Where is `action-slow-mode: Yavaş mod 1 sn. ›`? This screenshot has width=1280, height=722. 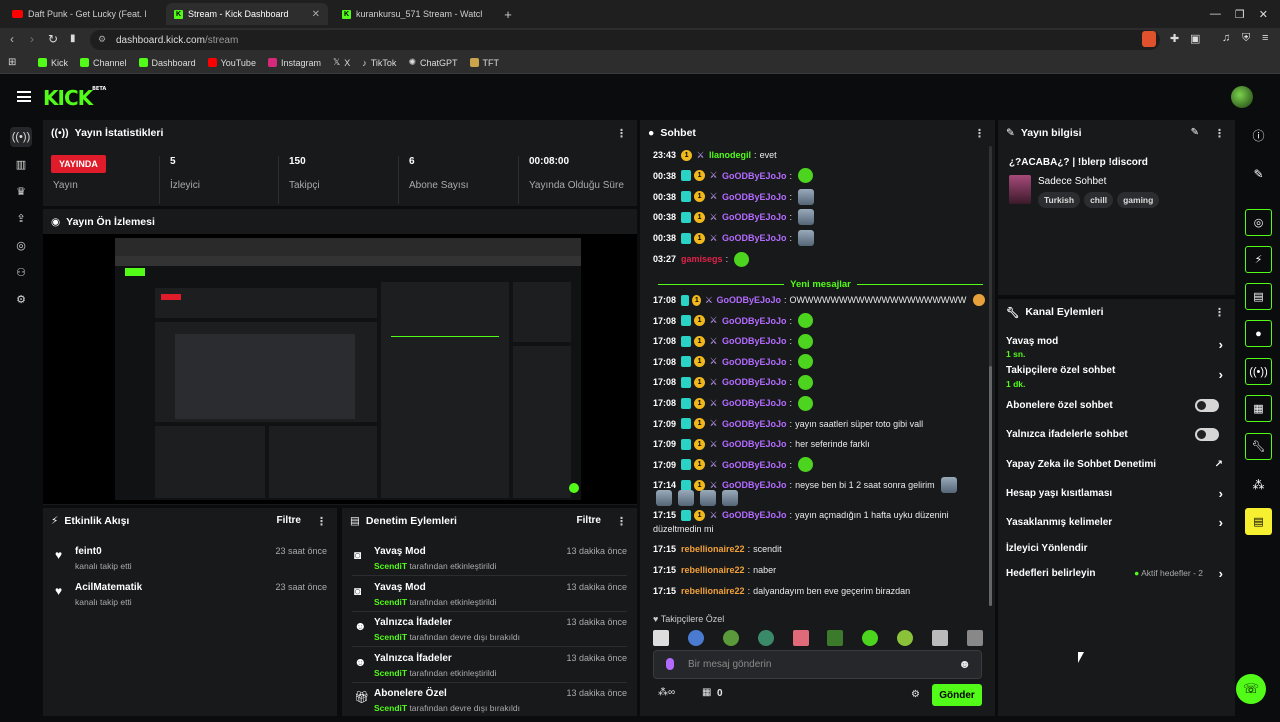
action-slow-mode: Yavaş mod 1 sn. › is located at coordinates (1115, 344).